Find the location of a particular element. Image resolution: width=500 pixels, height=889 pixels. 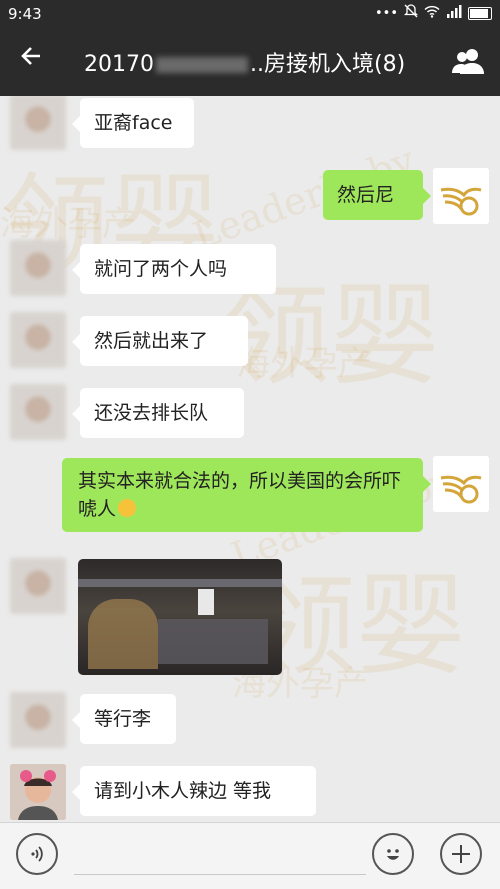

status-time: 9:43 is located at coordinates (25, 14).